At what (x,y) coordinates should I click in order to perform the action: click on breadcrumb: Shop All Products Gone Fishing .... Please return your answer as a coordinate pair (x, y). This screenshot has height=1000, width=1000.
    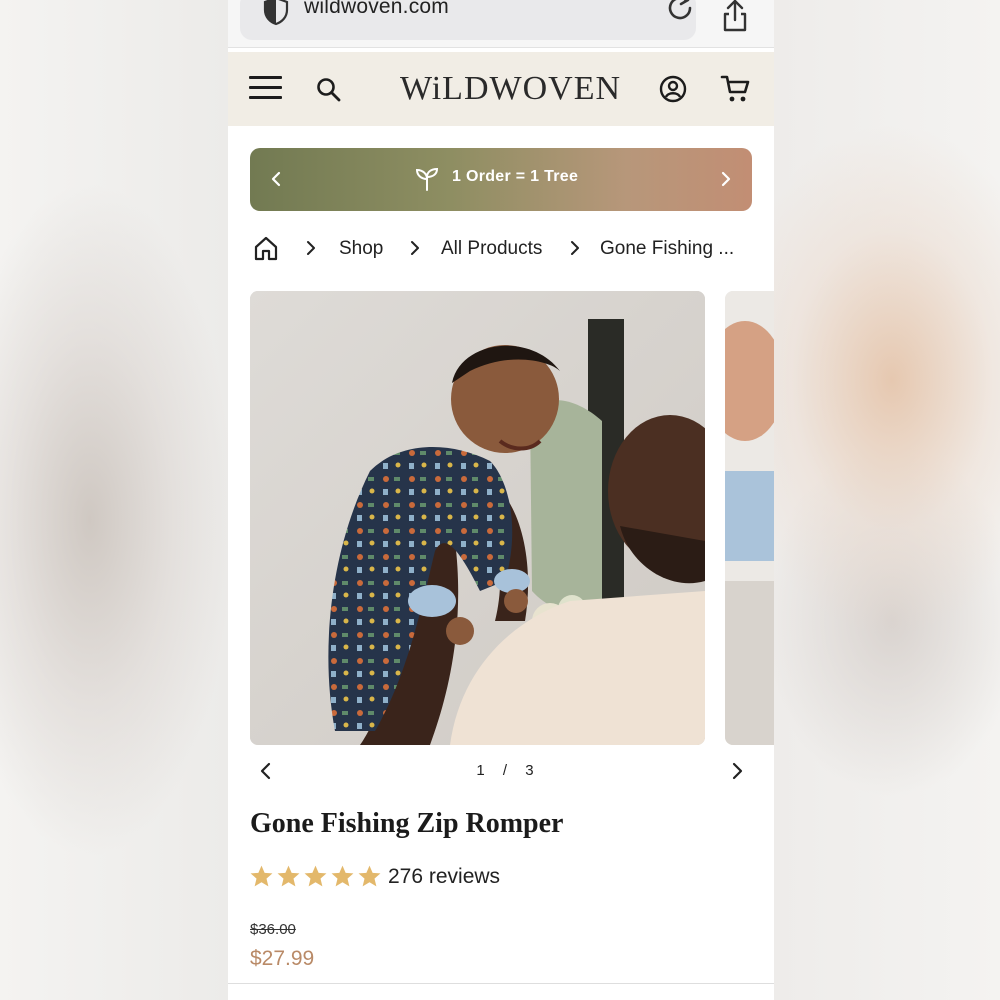
    Looking at the image, I should click on (512, 251).